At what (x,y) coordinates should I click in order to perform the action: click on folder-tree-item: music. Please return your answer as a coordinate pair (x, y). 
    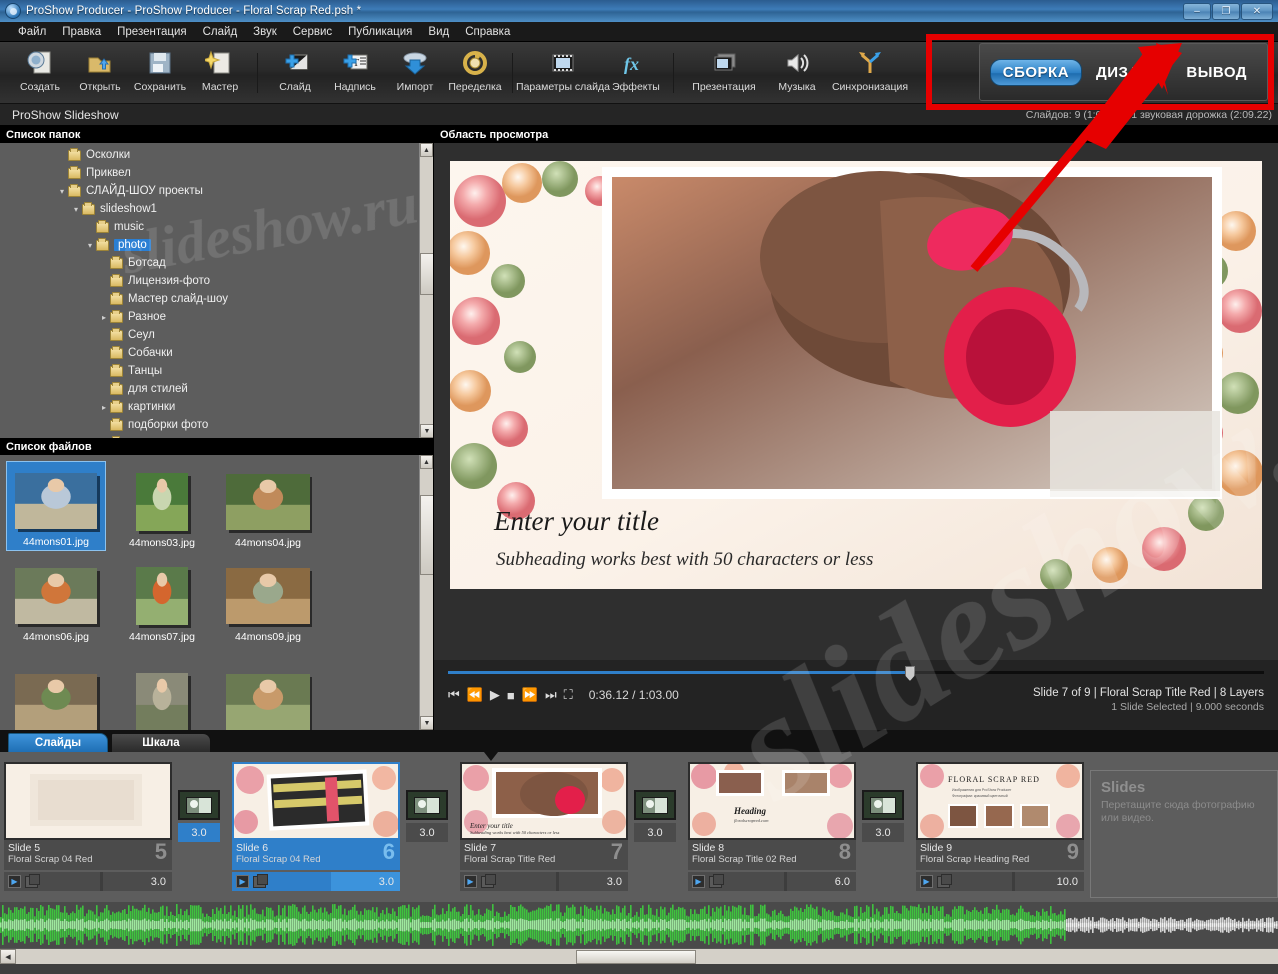
    Looking at the image, I should click on (216, 227).